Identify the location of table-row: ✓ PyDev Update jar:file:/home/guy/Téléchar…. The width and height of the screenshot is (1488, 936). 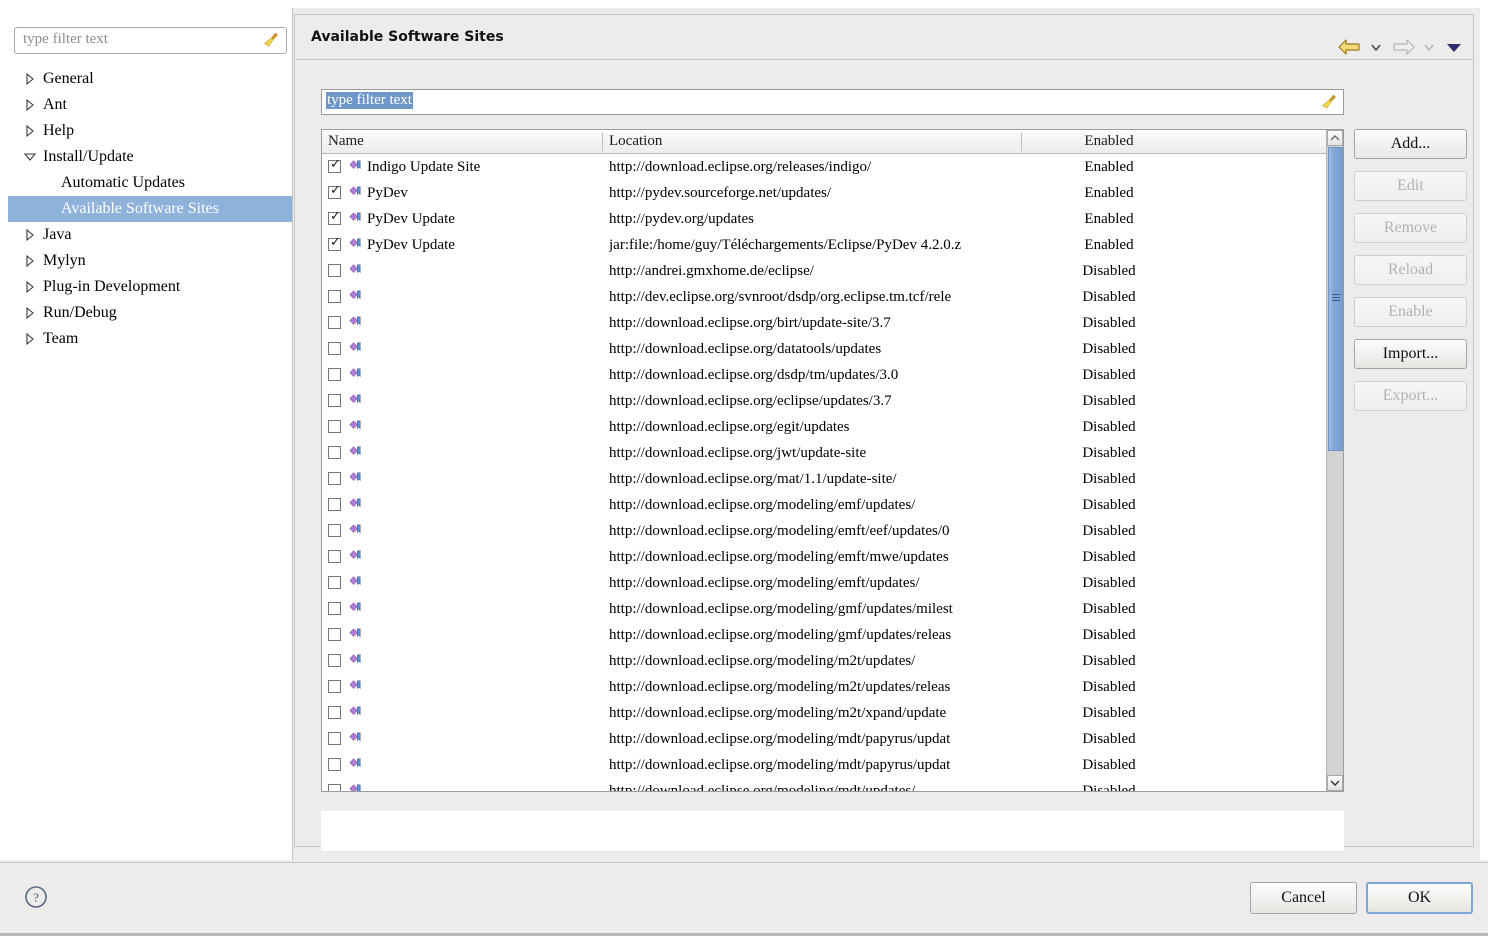
(822, 245).